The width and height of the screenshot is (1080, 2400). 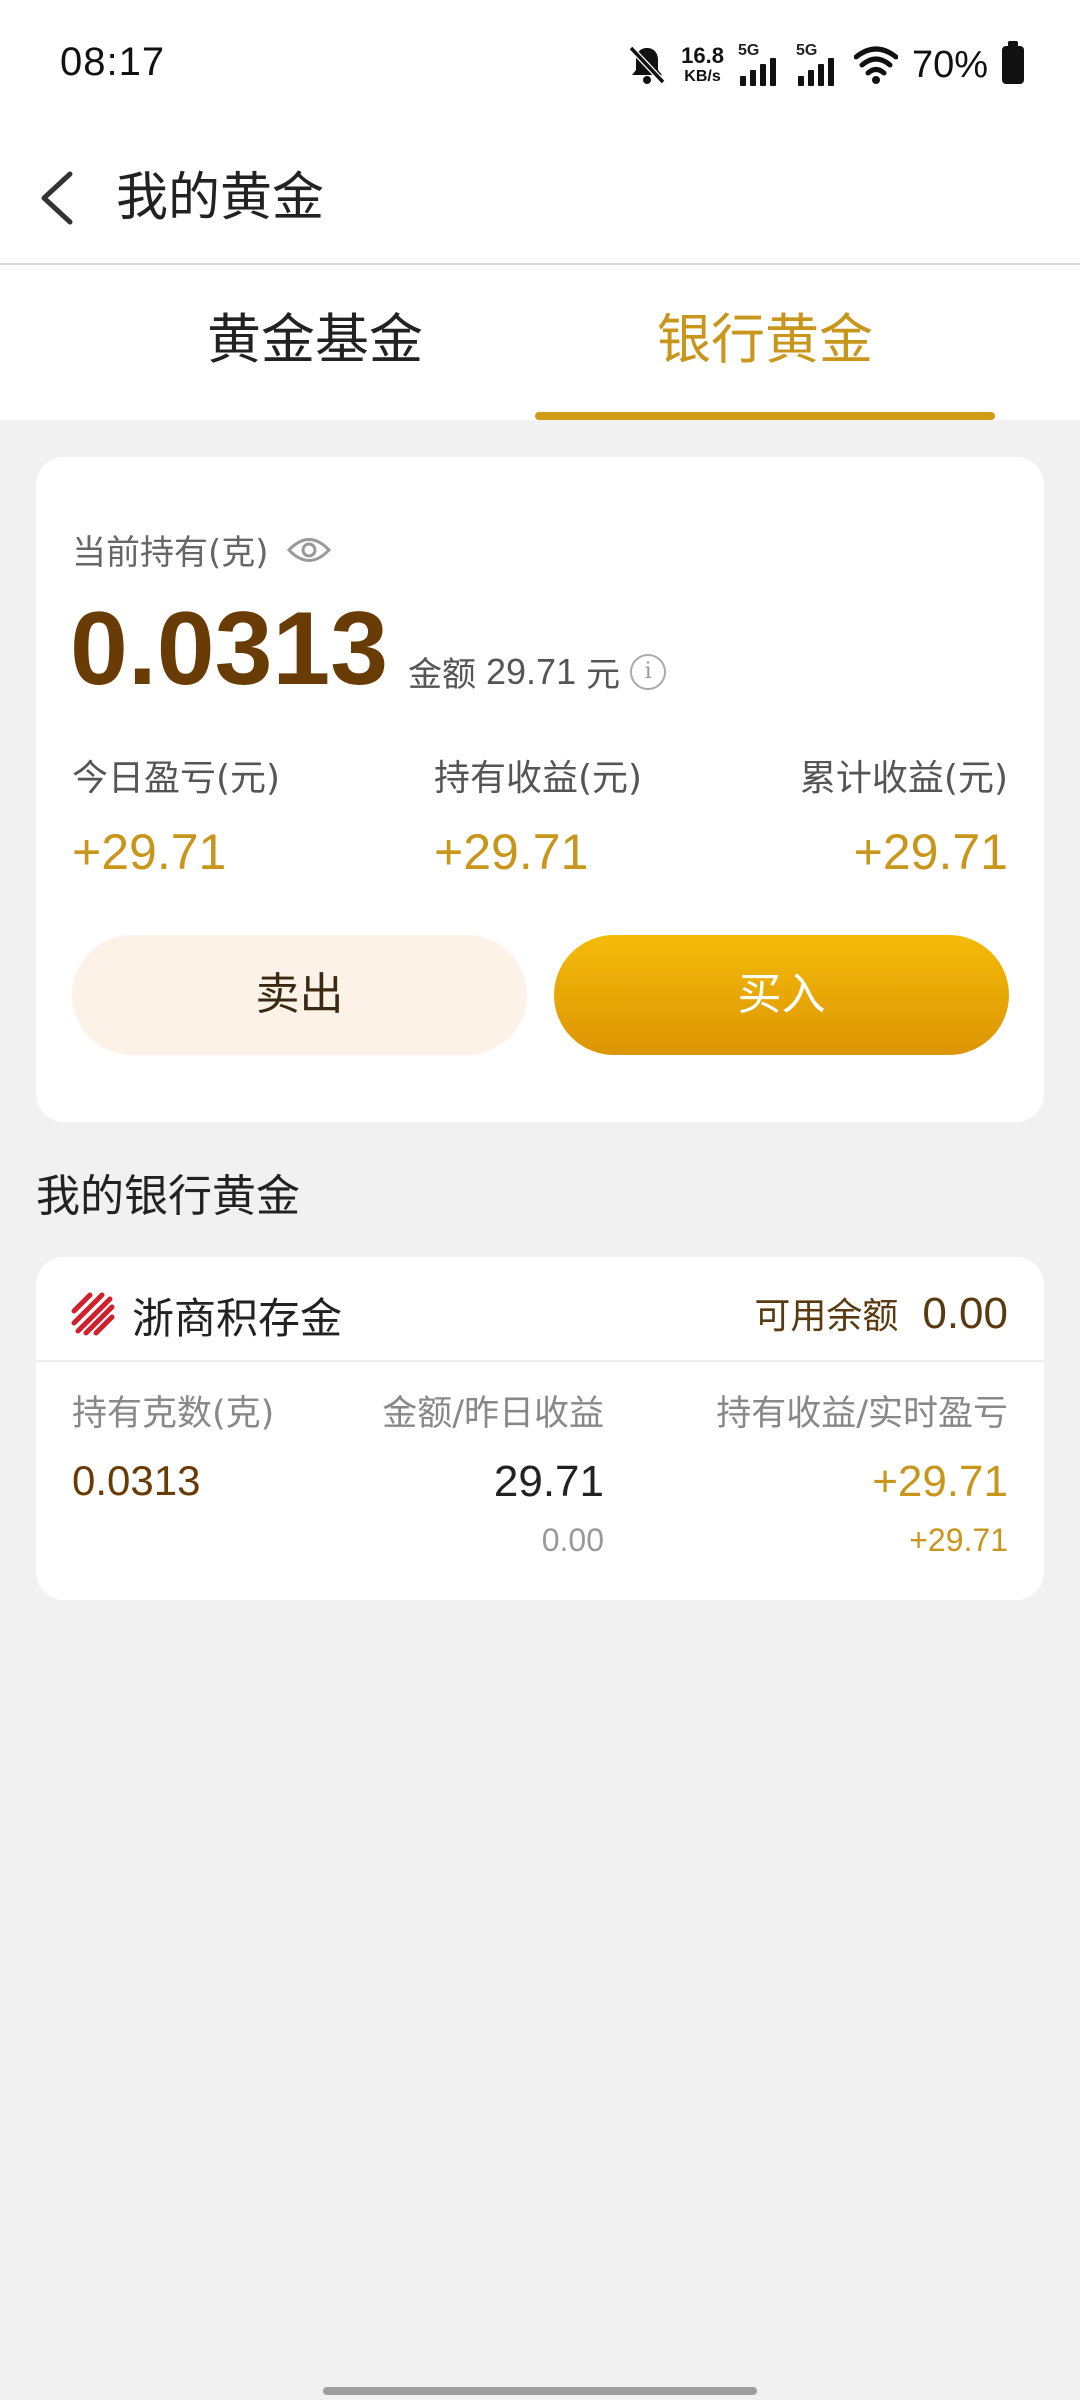 I want to click on column-header-grams: 持有克数(克), so click(x=173, y=1414).